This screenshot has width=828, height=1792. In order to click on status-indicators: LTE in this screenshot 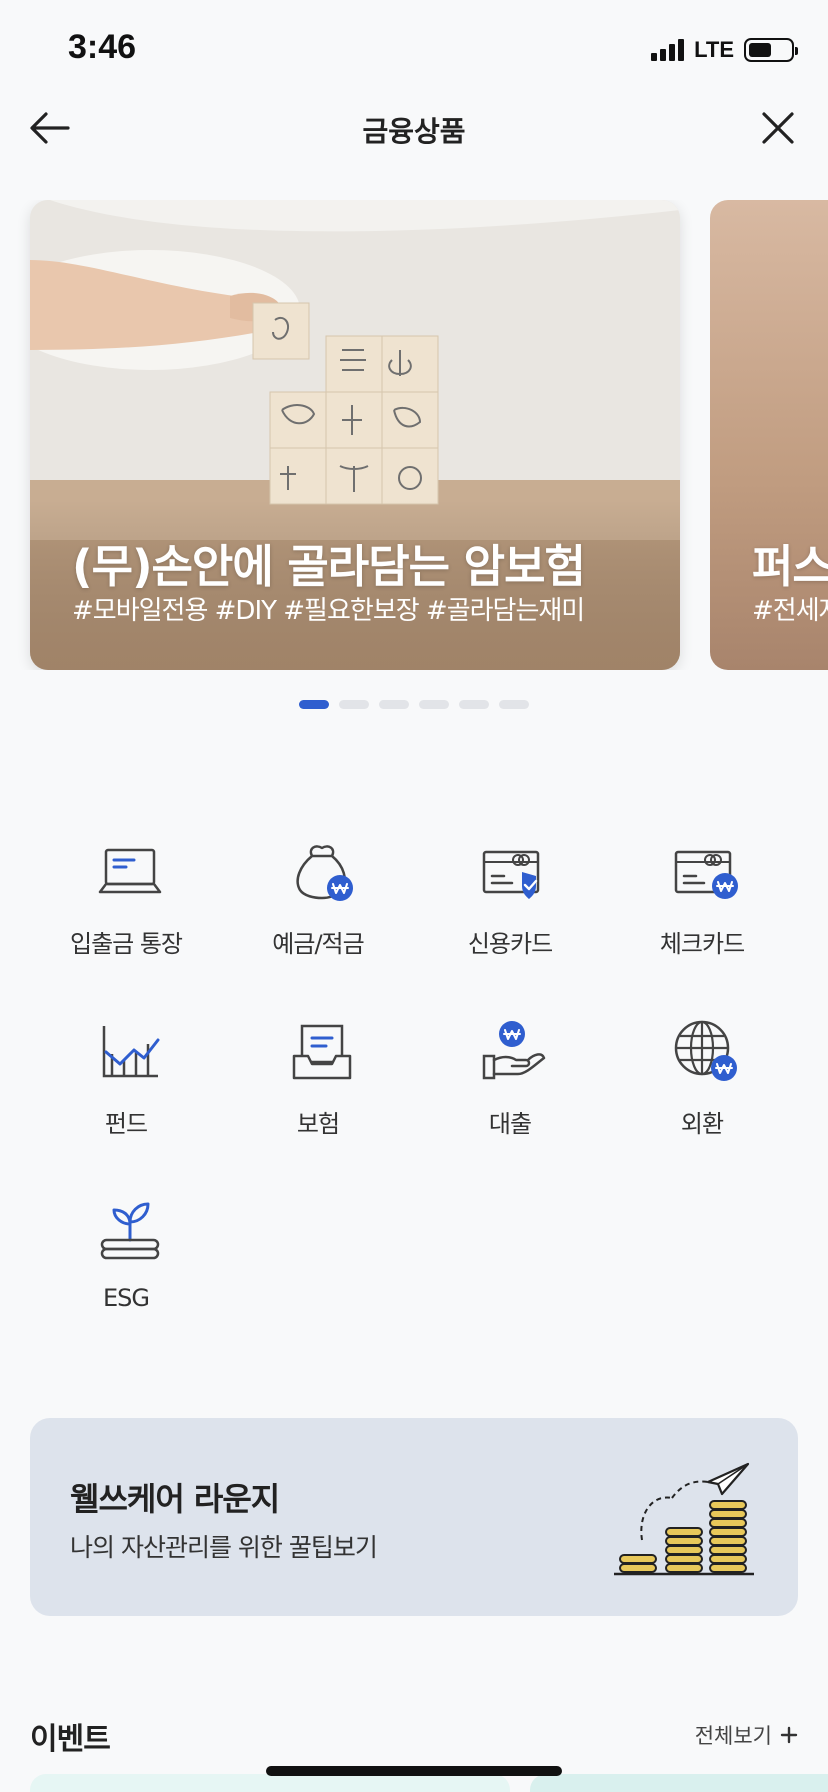, I will do `click(724, 50)`.